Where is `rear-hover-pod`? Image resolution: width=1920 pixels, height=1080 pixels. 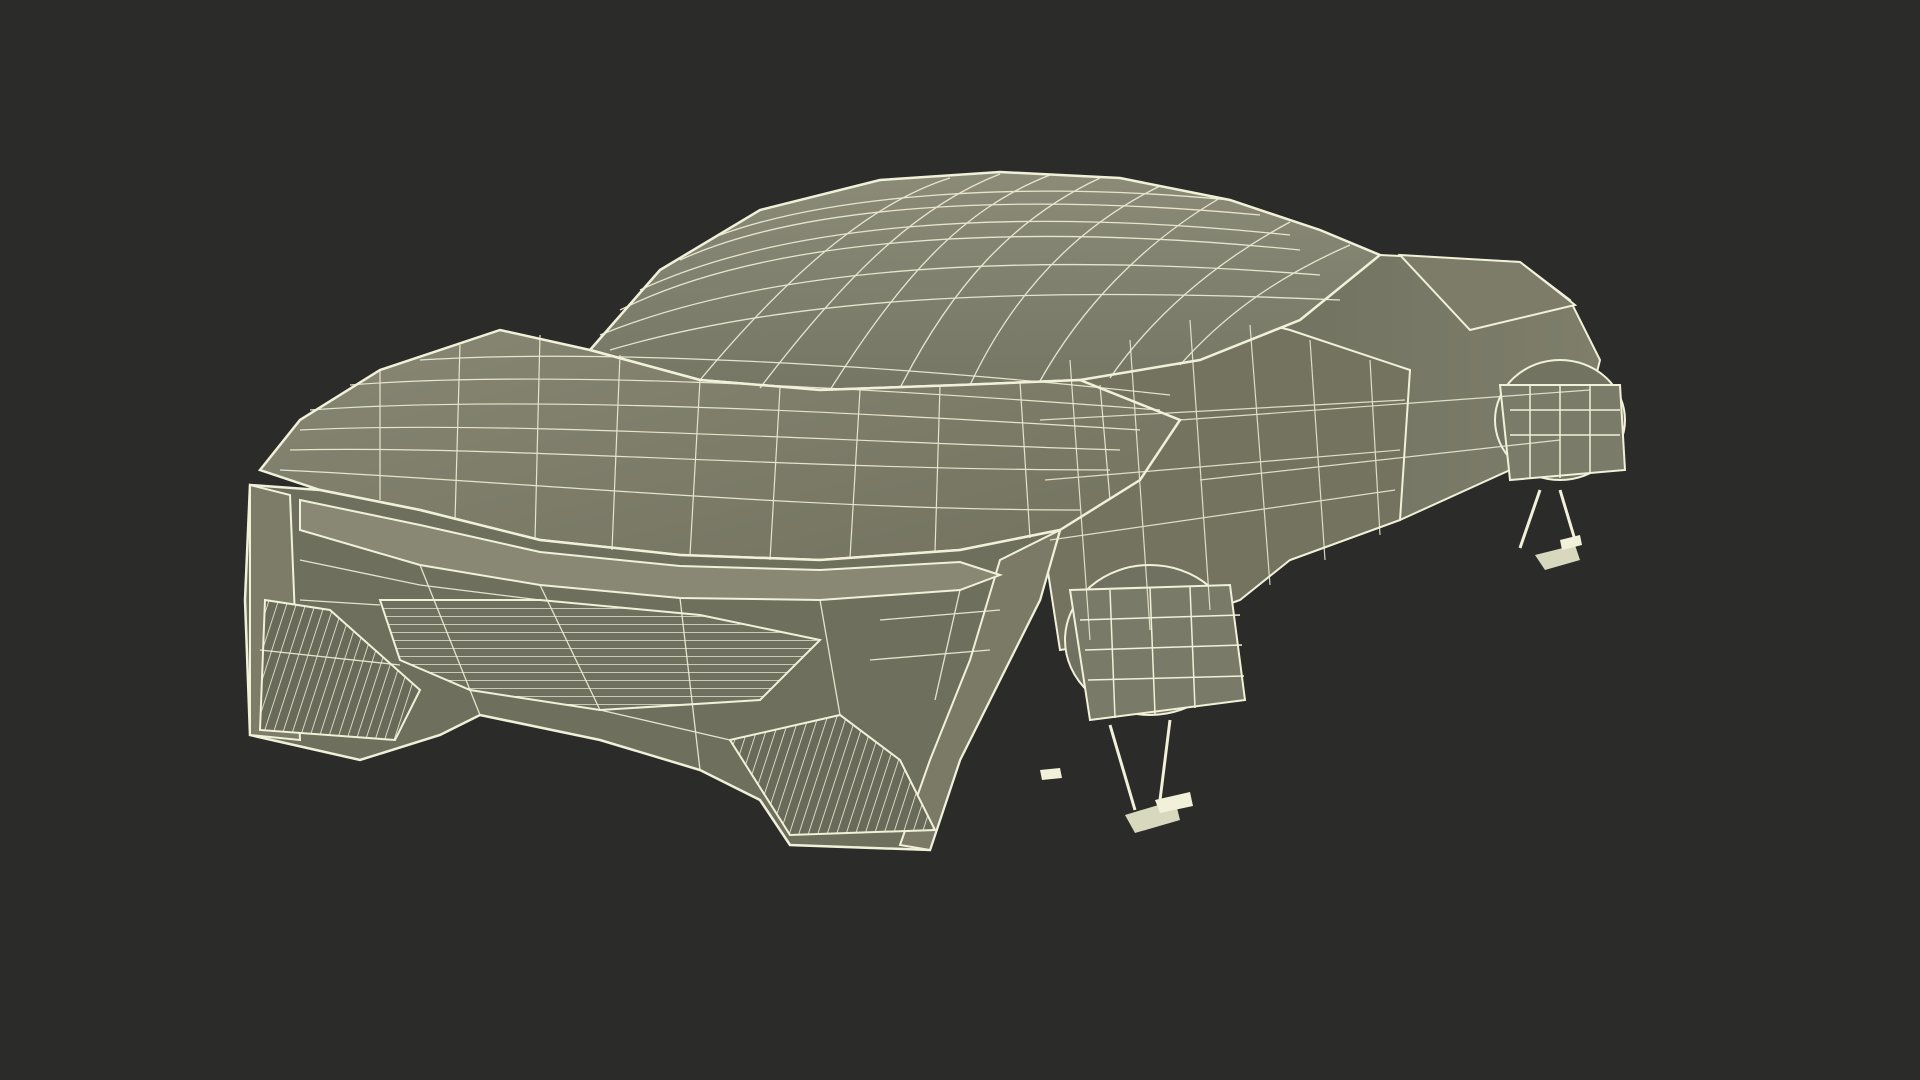 rear-hover-pod is located at coordinates (1560, 464).